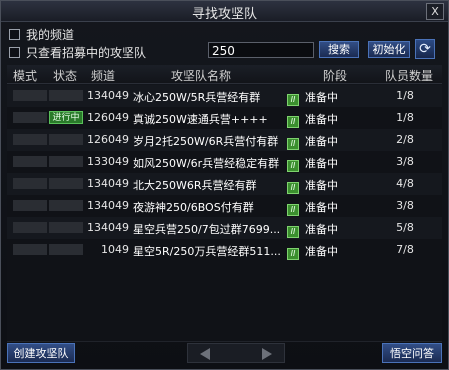  What do you see at coordinates (335, 76) in the screenshot?
I see `header-stage: 阶段` at bounding box center [335, 76].